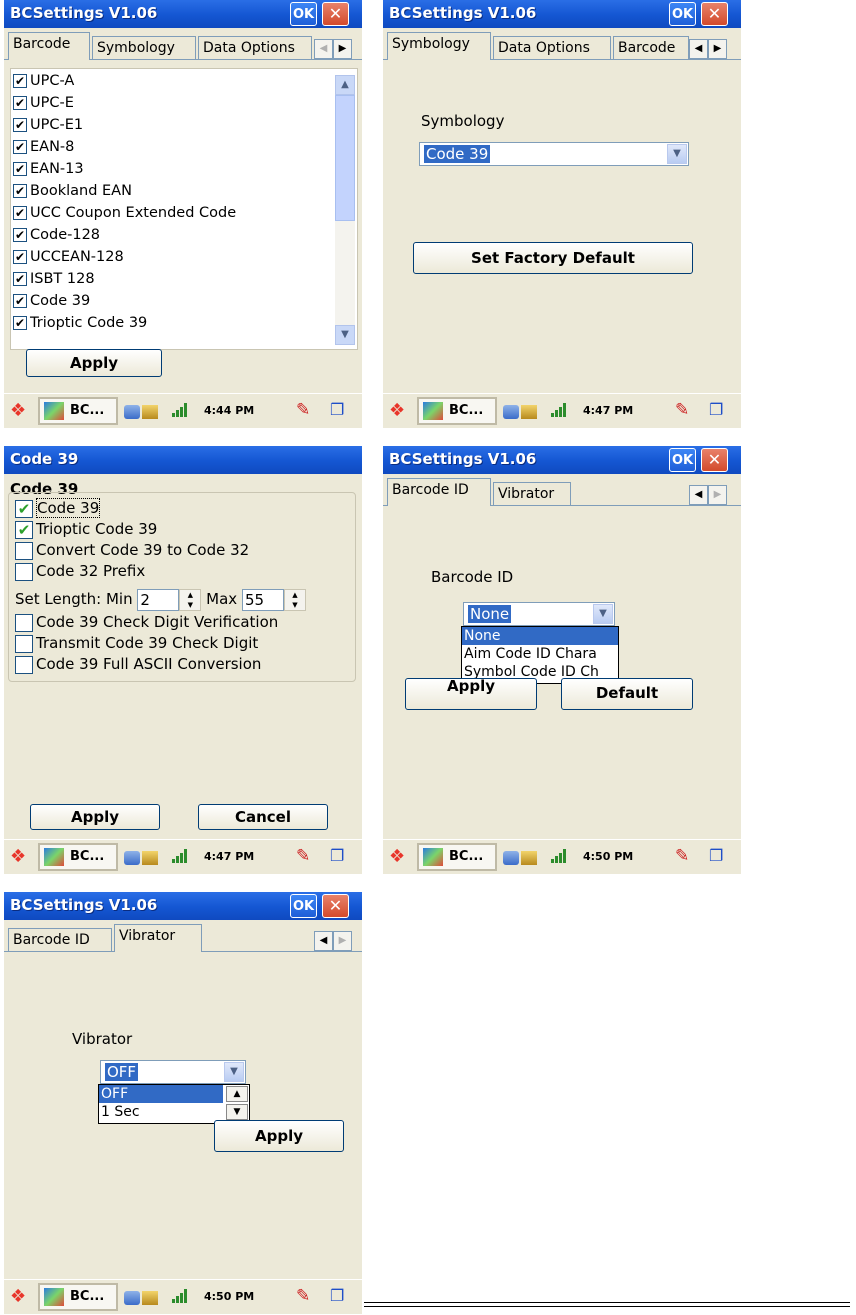 The height and width of the screenshot is (1315, 856). I want to click on list-item: ✔ Bookland EAN, so click(124, 194).